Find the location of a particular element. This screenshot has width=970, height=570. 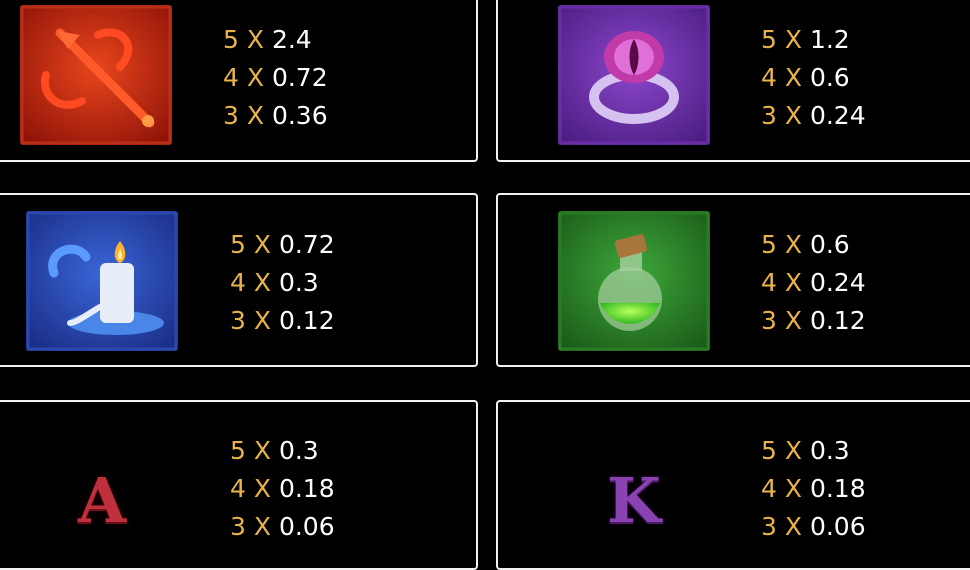

paytable-card-trident: 5 X 2.4 4 X 0.72 3 X 0.36 is located at coordinates (239, 81).